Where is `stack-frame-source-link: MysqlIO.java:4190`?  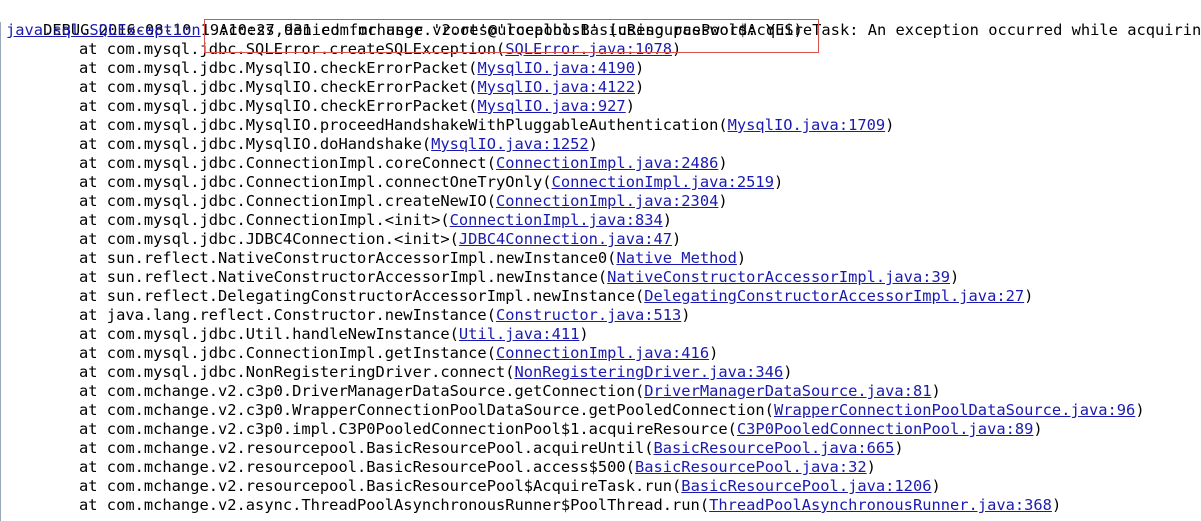 stack-frame-source-link: MysqlIO.java:4190 is located at coordinates (556, 68).